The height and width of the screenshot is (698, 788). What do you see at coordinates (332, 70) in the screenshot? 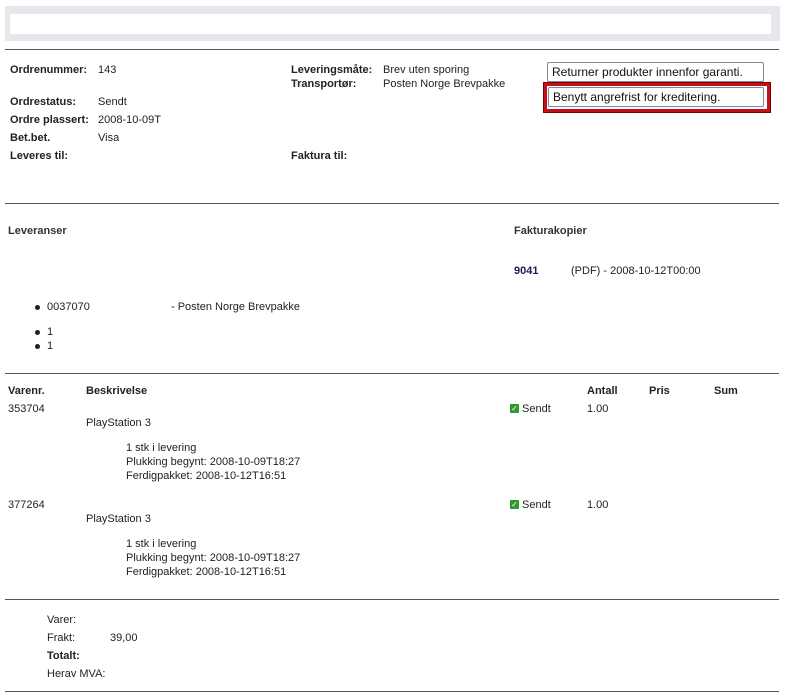
I see `delivery-method-label: Leveringsmåte:` at bounding box center [332, 70].